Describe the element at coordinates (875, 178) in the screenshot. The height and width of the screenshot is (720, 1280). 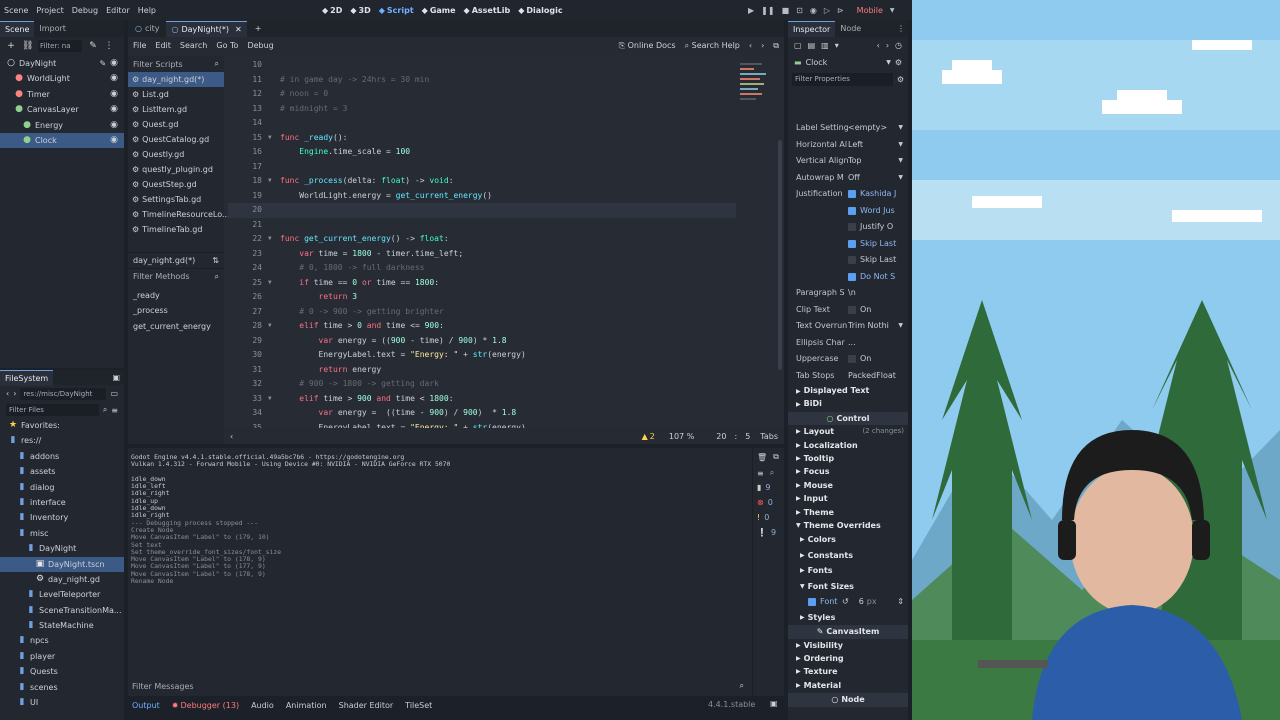
I see `property-value: Off ▼` at that location.